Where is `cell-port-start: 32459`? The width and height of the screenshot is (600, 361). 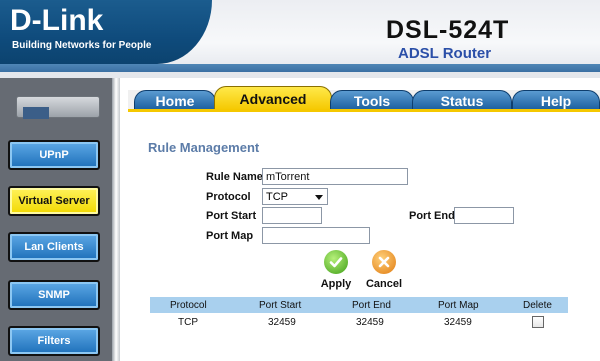 cell-port-start: 32459 is located at coordinates (282, 322).